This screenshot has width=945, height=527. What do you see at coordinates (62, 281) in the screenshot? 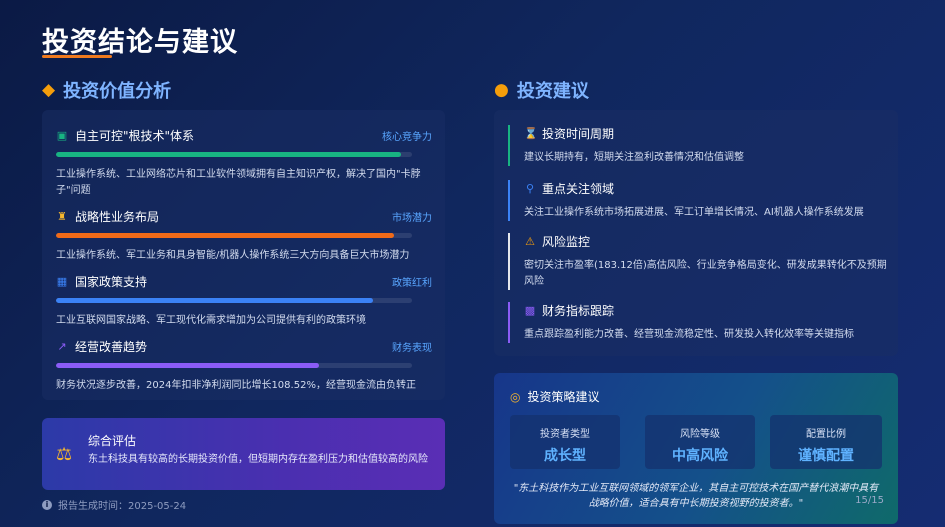
I see `document-icon: ▦` at bounding box center [62, 281].